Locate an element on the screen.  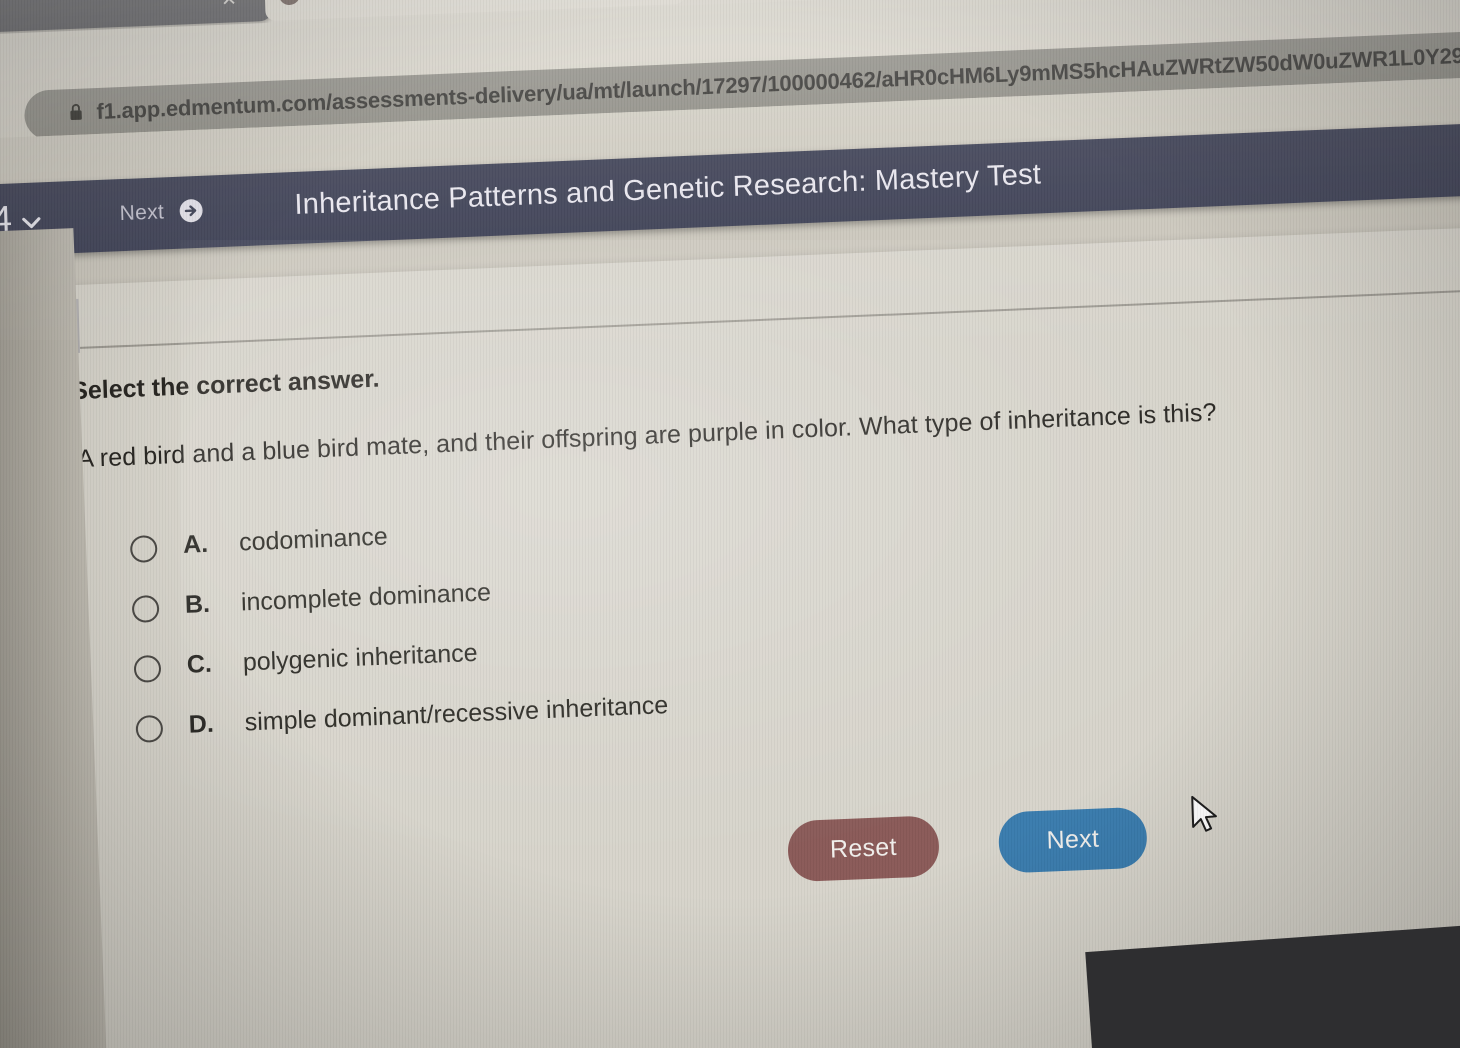
radio-button-c is located at coordinates (147, 668).